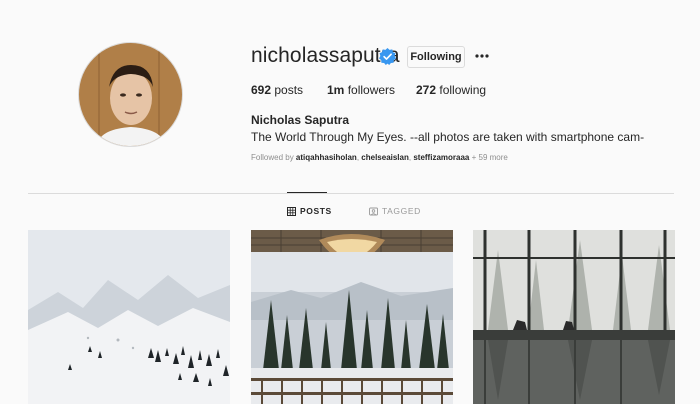 This screenshot has height=404, width=700. I want to click on active-tab-indicator, so click(307, 192).